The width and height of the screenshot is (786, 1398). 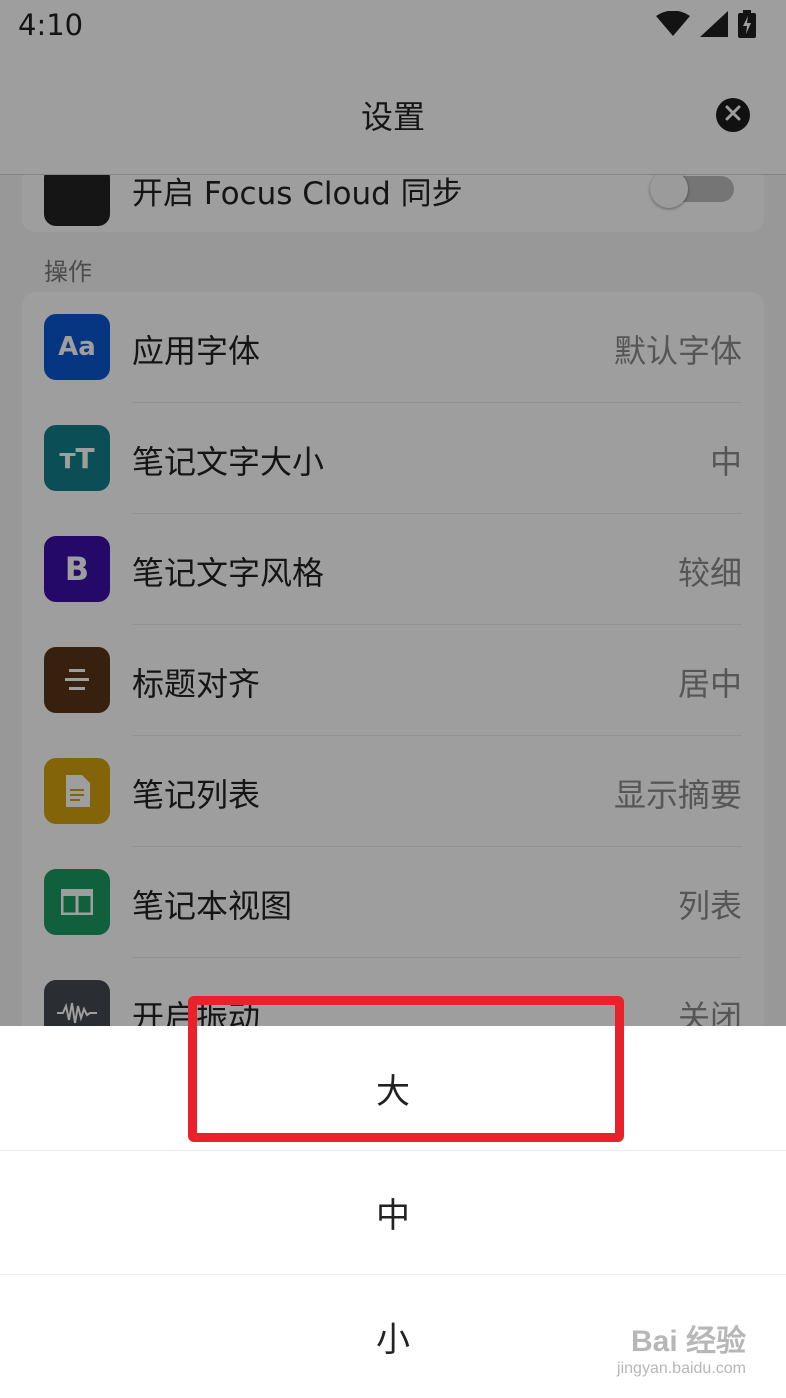 I want to click on watermark-logo: Bai 经验, so click(x=688, y=1341).